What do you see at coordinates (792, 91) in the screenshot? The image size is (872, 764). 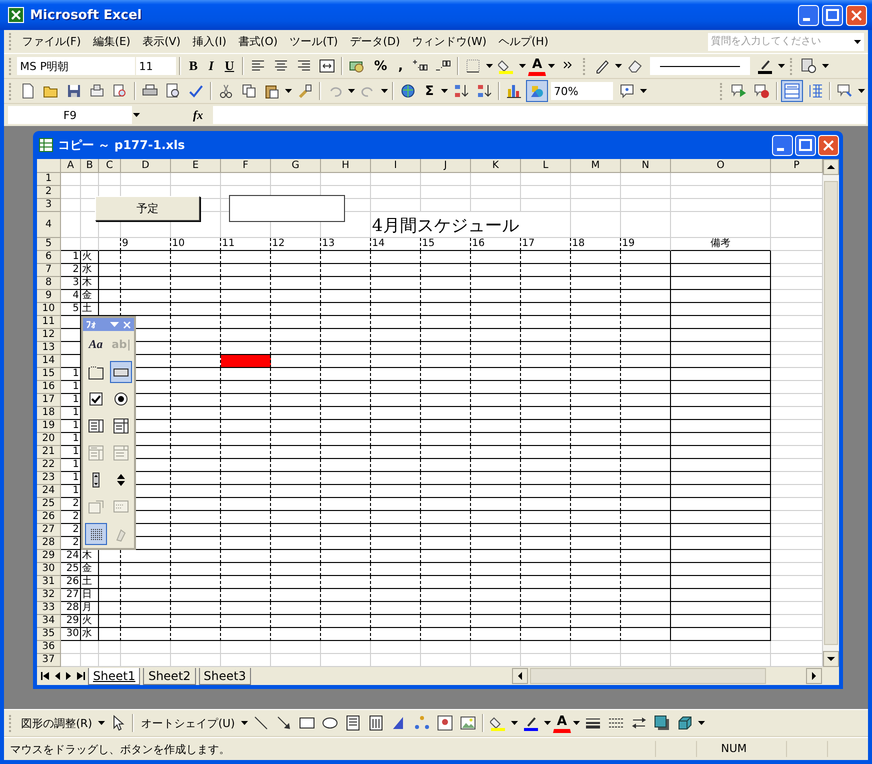 I see `column-width-icon` at bounding box center [792, 91].